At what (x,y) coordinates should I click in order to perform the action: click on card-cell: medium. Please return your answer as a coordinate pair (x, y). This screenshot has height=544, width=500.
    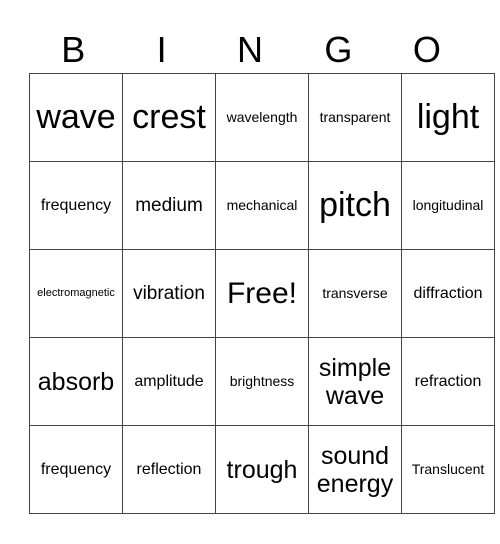
    Looking at the image, I should click on (169, 205).